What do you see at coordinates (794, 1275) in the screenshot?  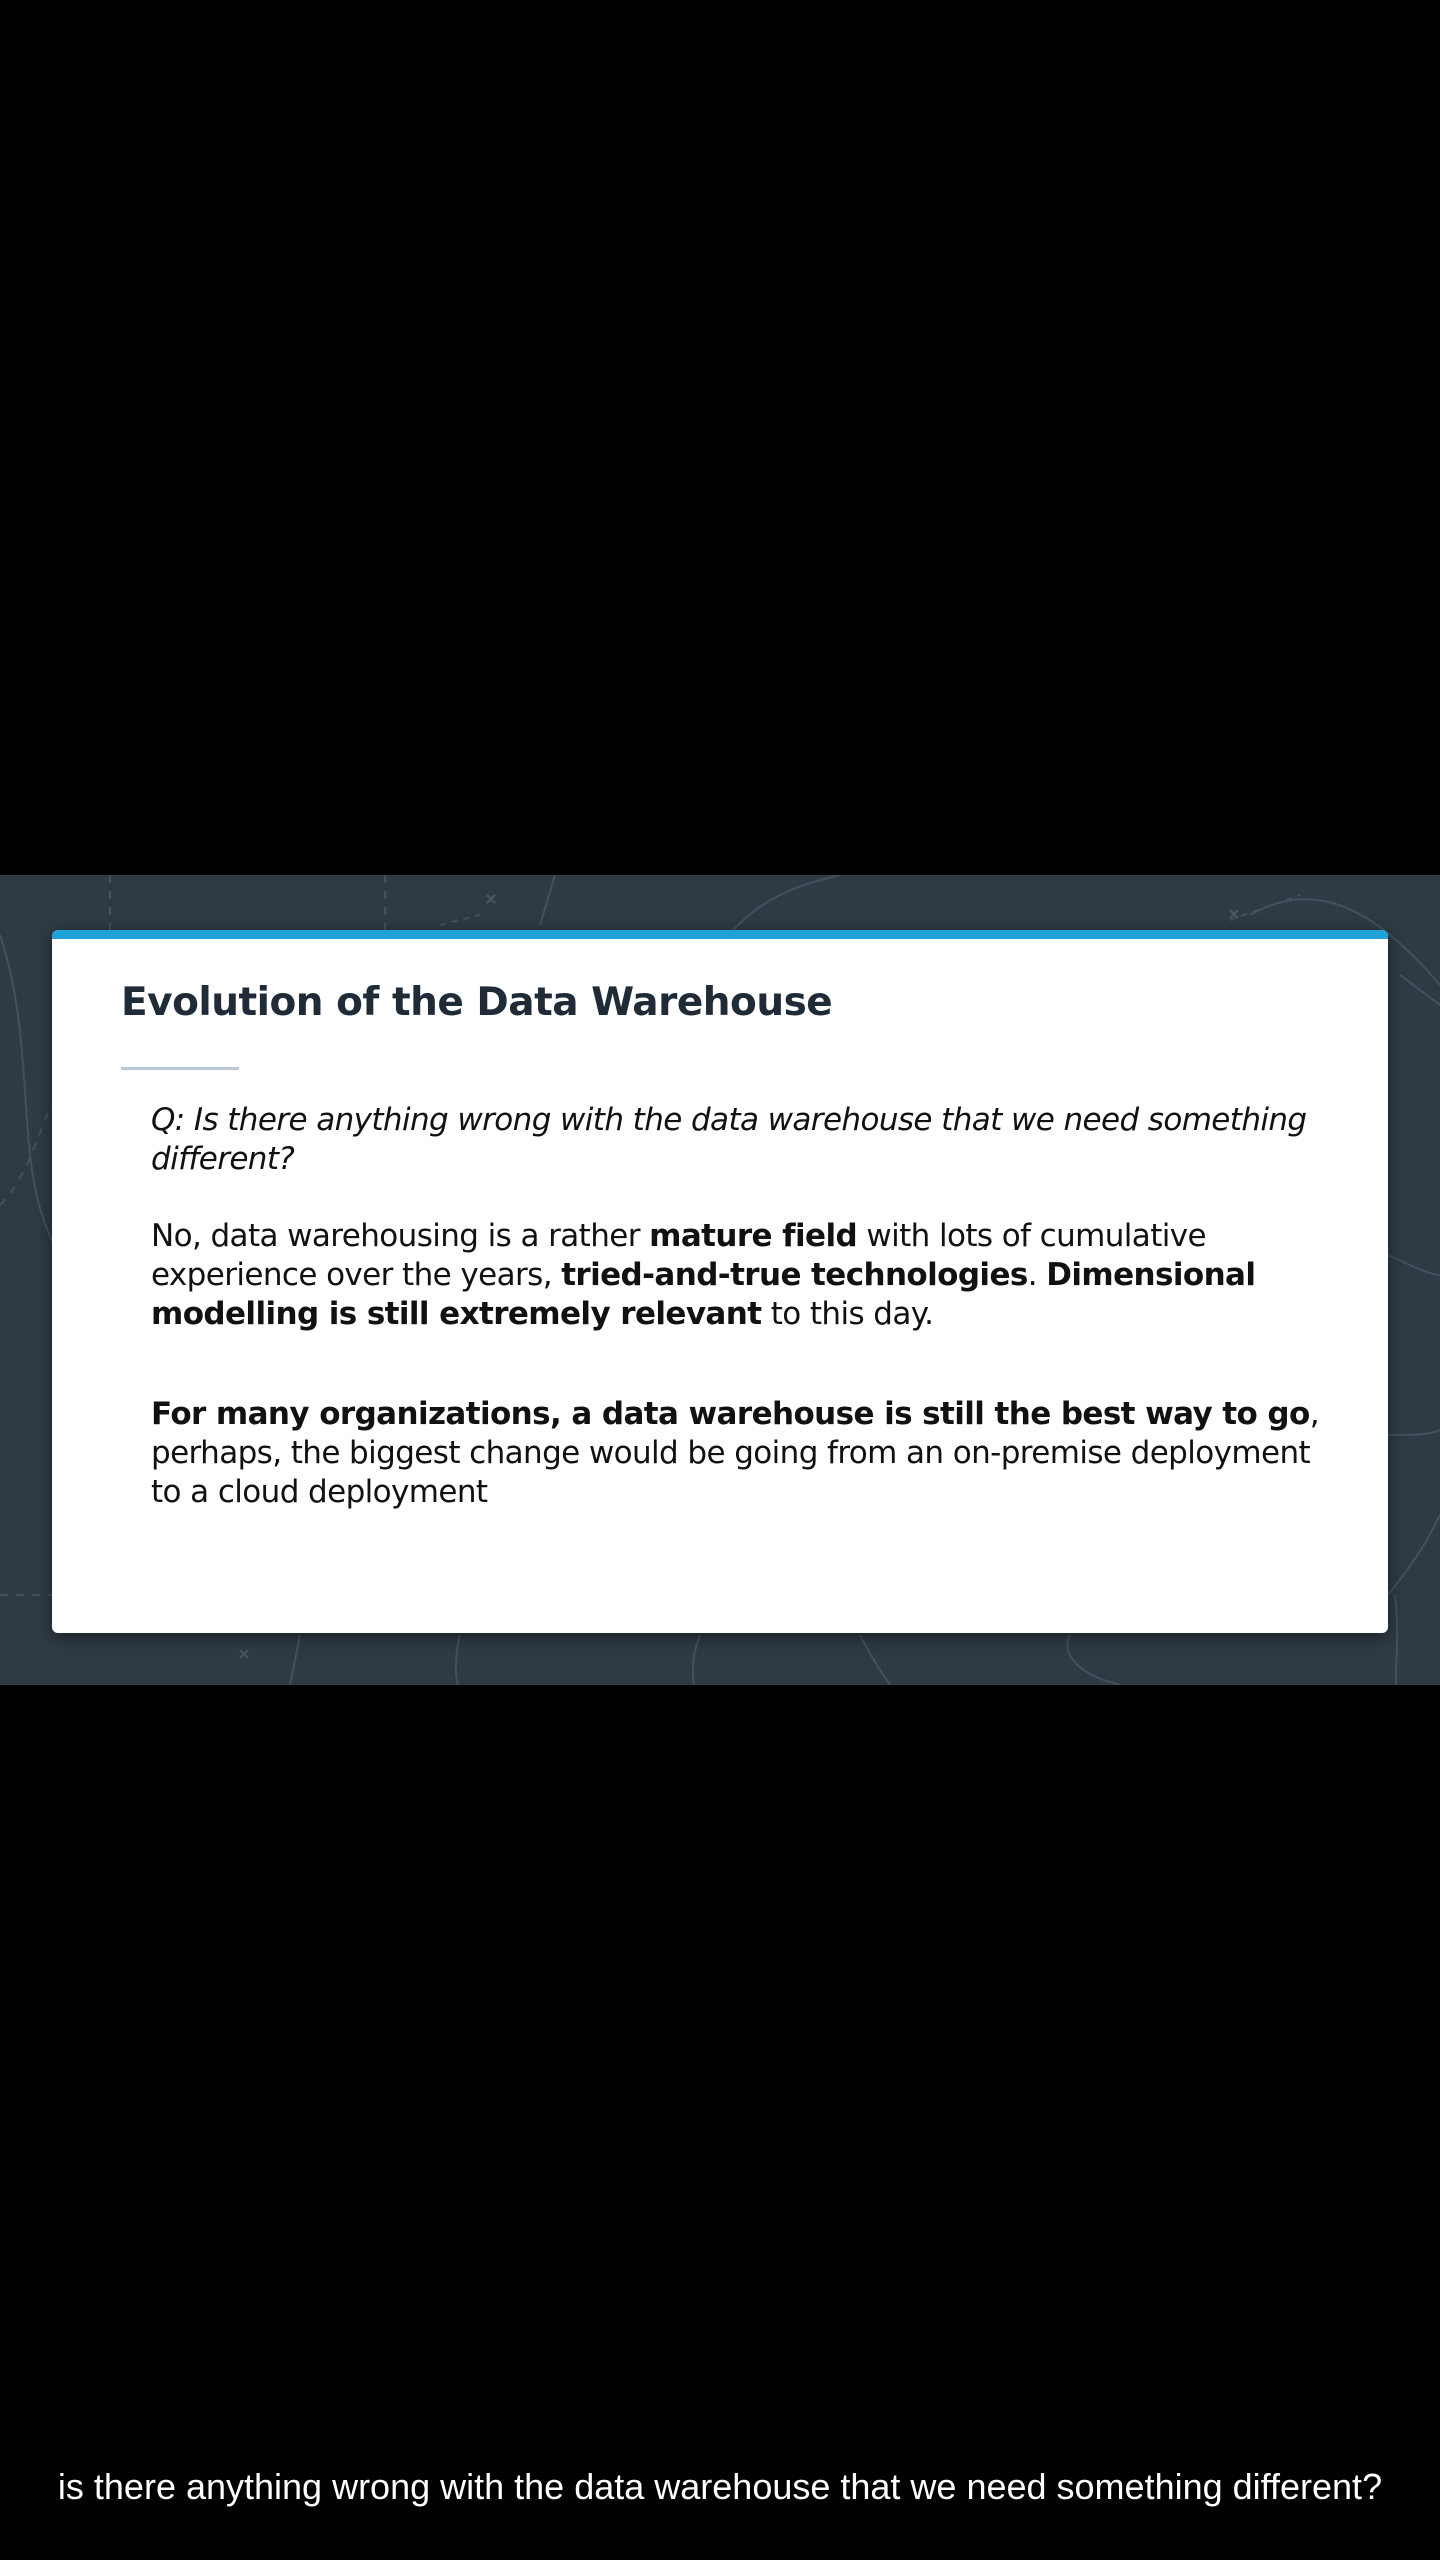 I see `answer-bold-2: tried-and-true technologies` at bounding box center [794, 1275].